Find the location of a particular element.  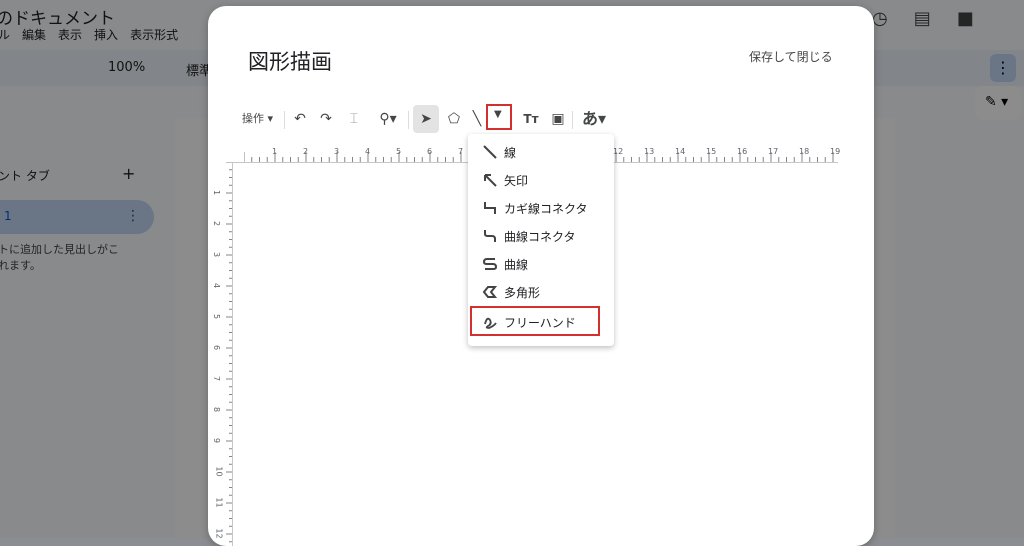

menu-item-elbow-connector: カギ線コネクタ is located at coordinates (541, 208).